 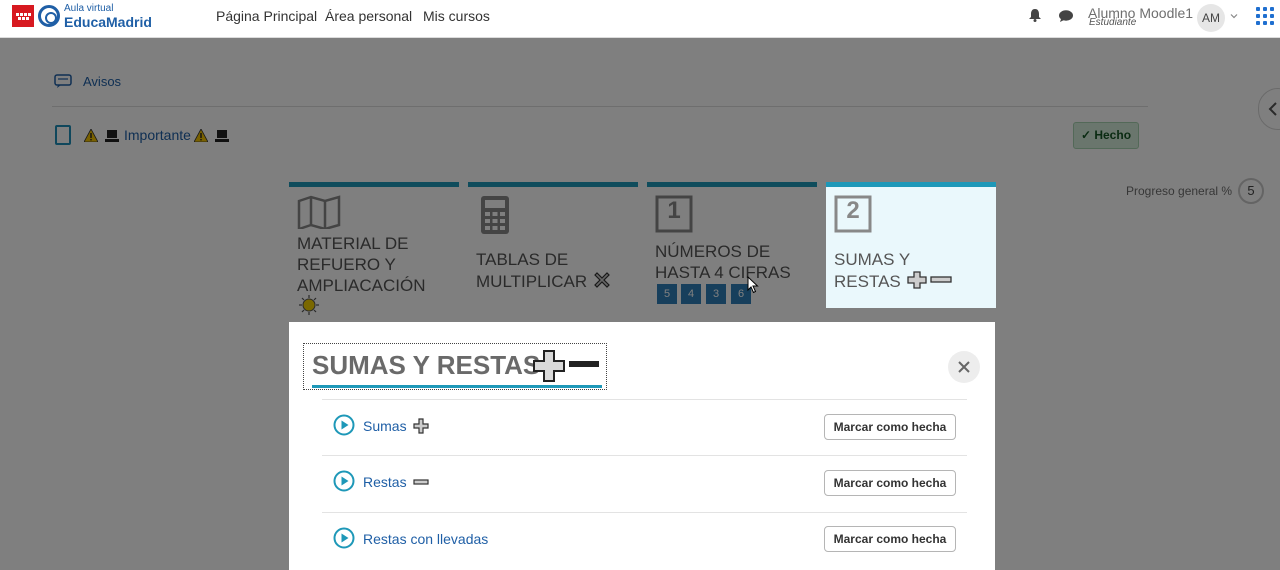 I want to click on tile-title-line: HASTA 4 CIFRAS, so click(x=723, y=272).